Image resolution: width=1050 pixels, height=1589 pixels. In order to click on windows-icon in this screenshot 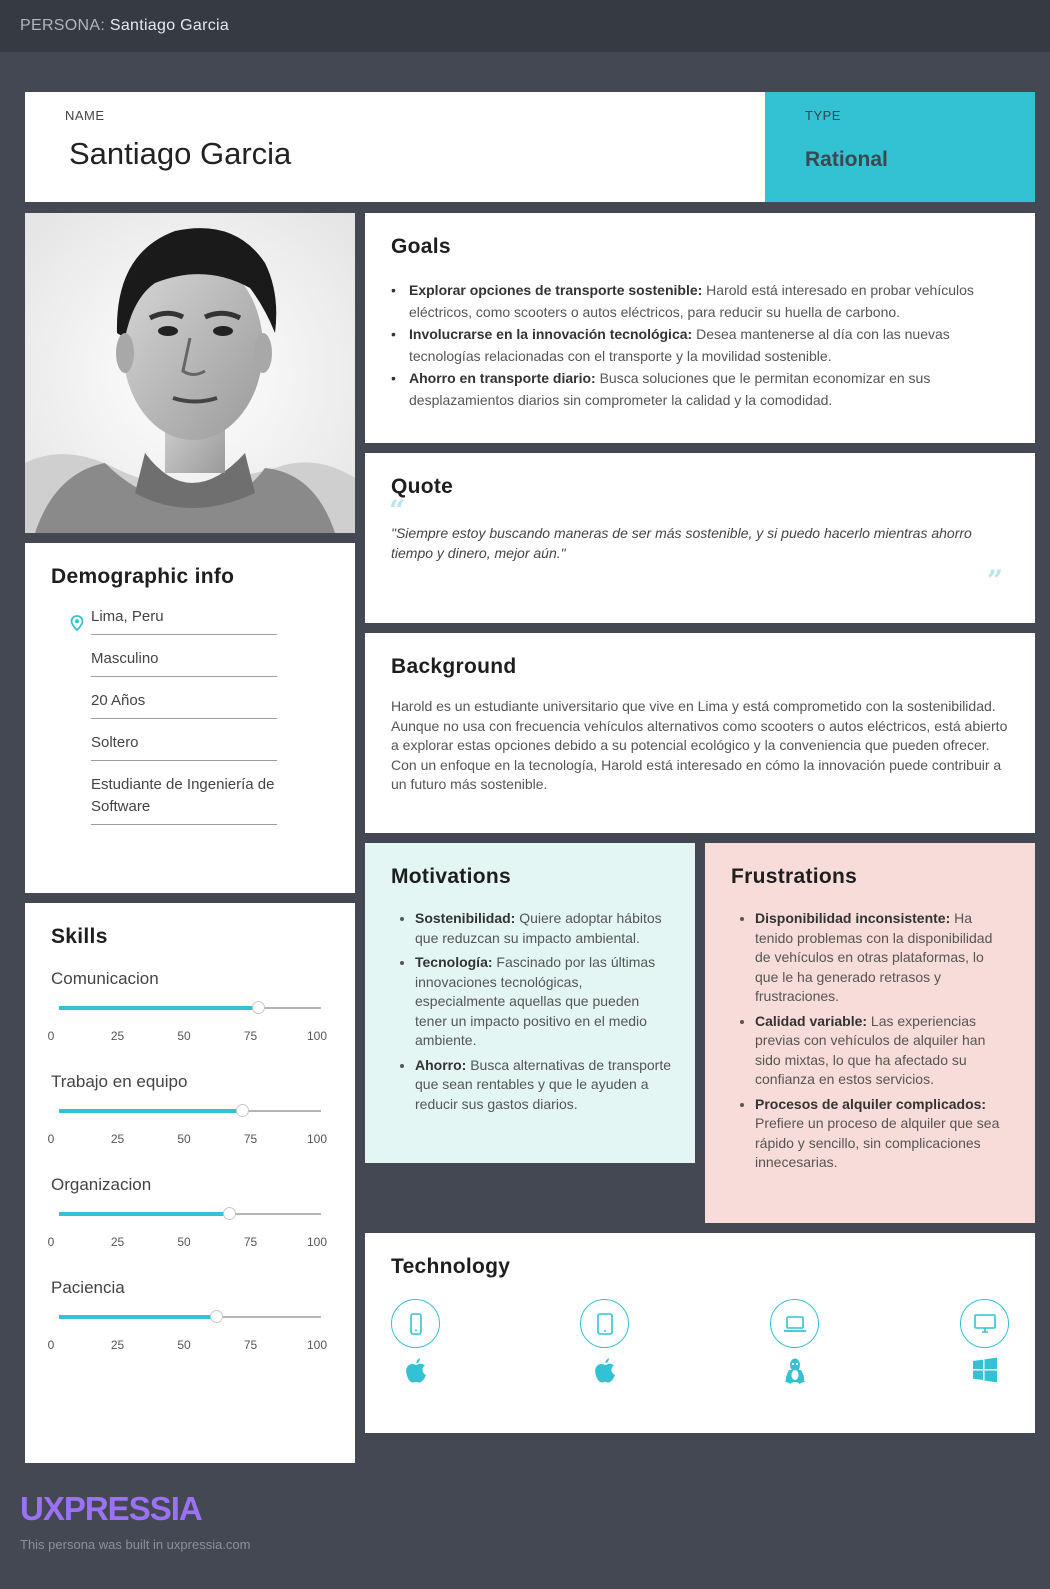, I will do `click(984, 1372)`.